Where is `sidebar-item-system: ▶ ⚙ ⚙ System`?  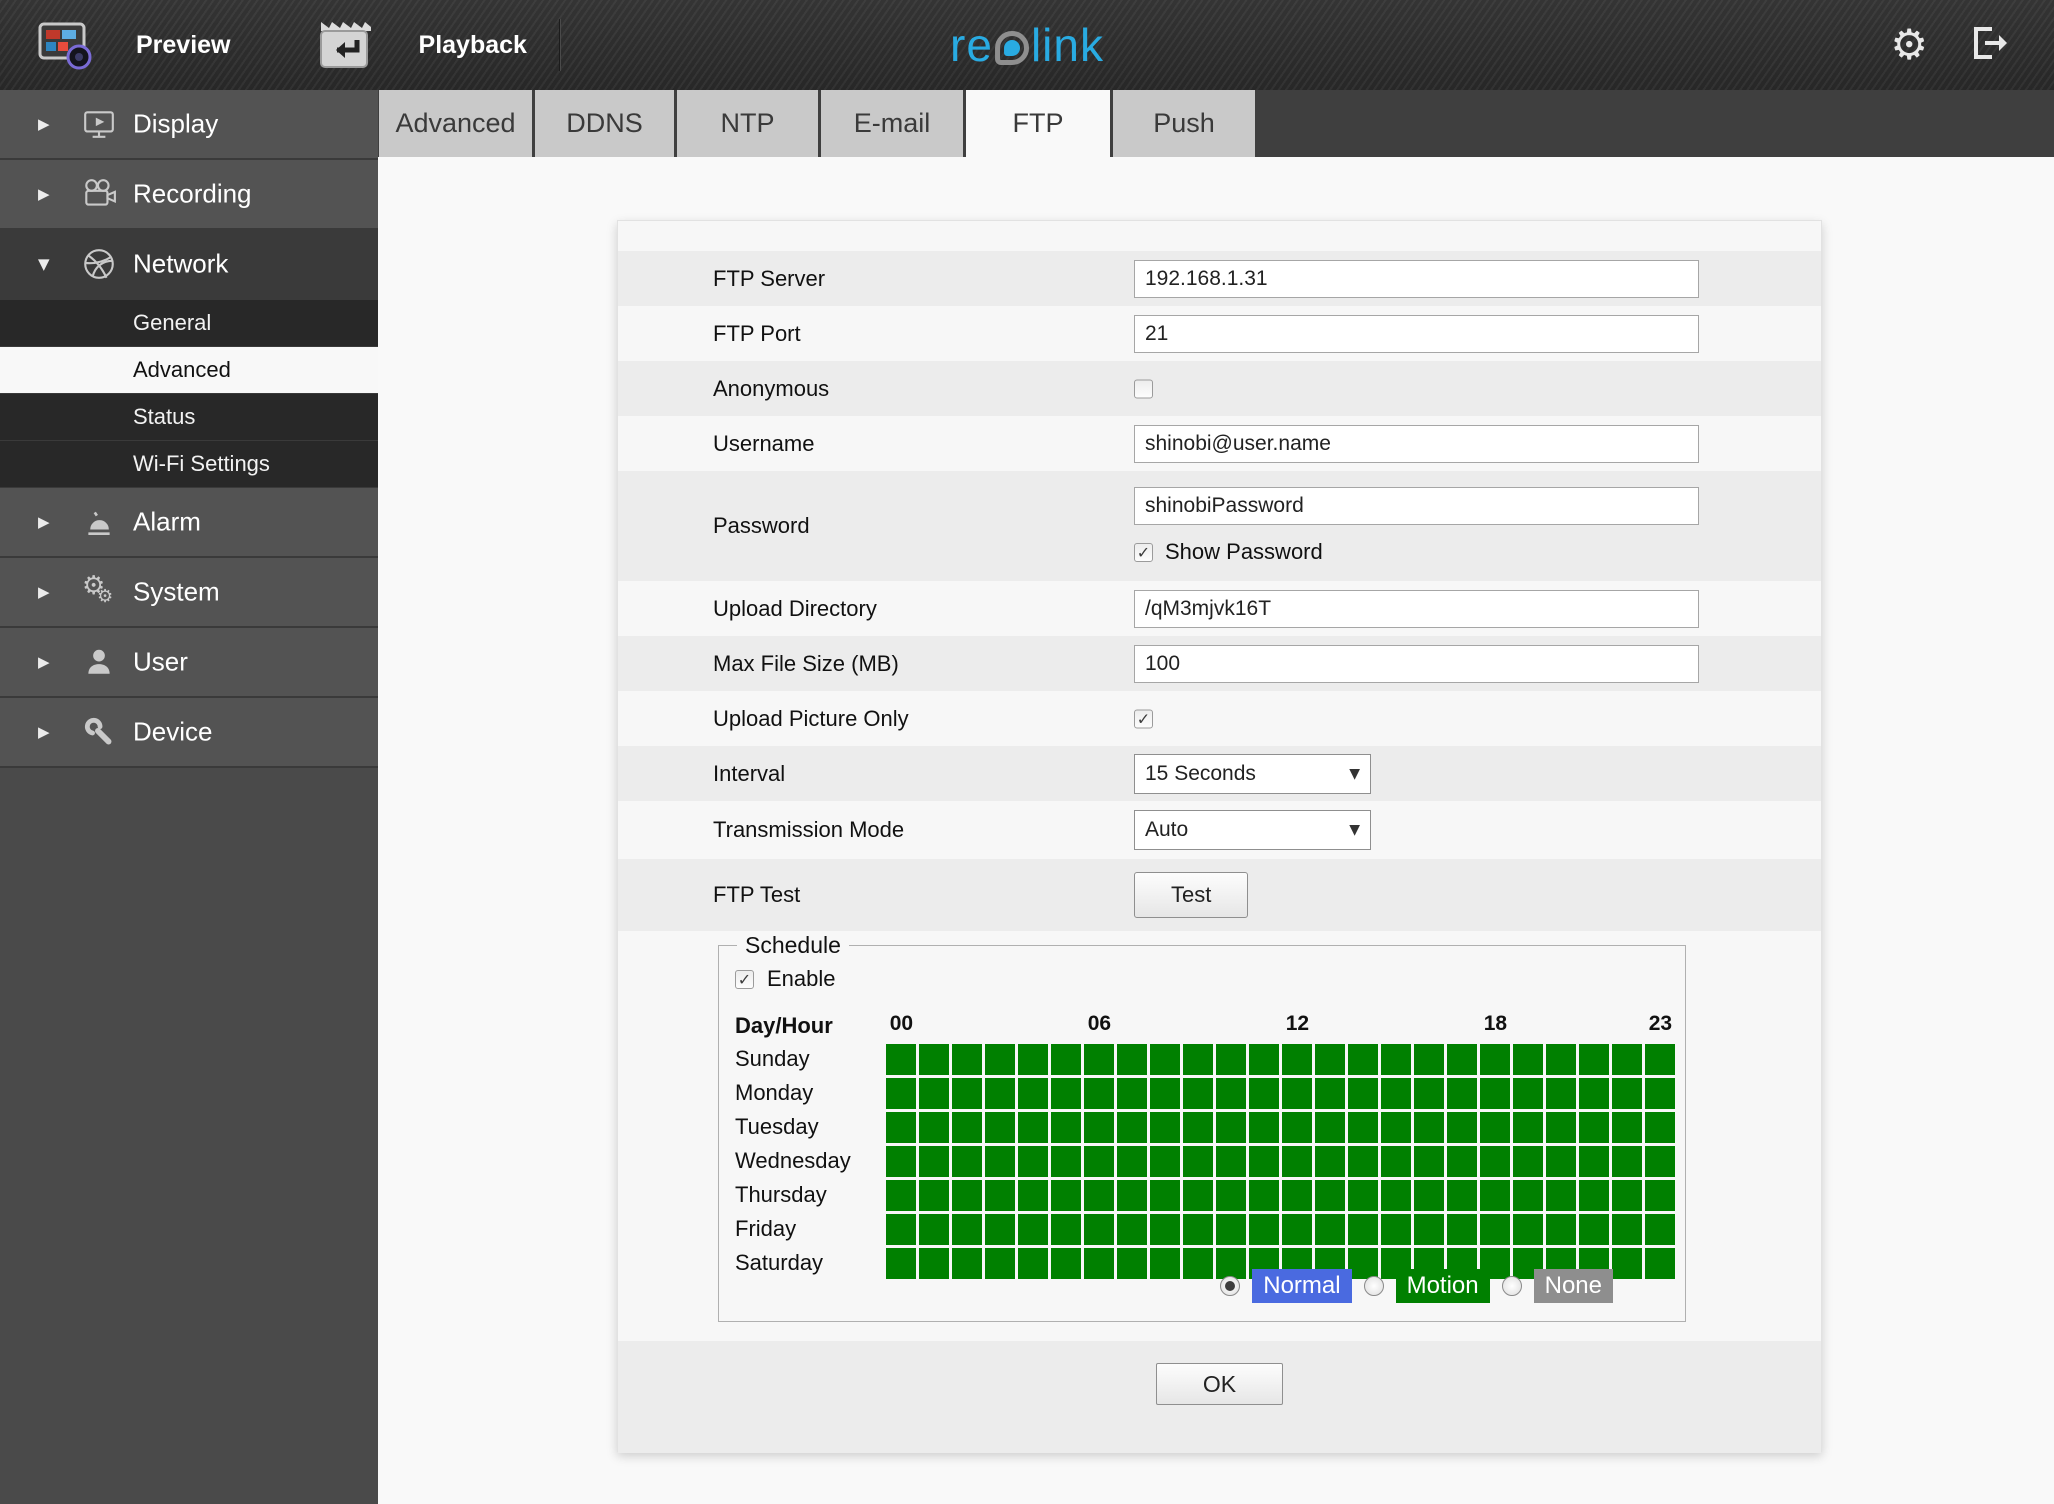
sidebar-item-system: ▶ ⚙ ⚙ System is located at coordinates (189, 593).